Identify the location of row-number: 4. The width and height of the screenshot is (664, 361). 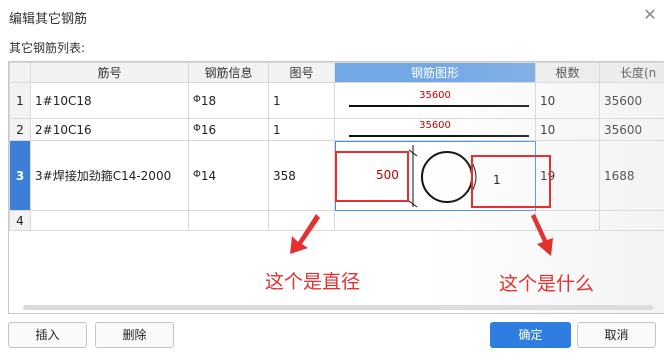
(20, 220).